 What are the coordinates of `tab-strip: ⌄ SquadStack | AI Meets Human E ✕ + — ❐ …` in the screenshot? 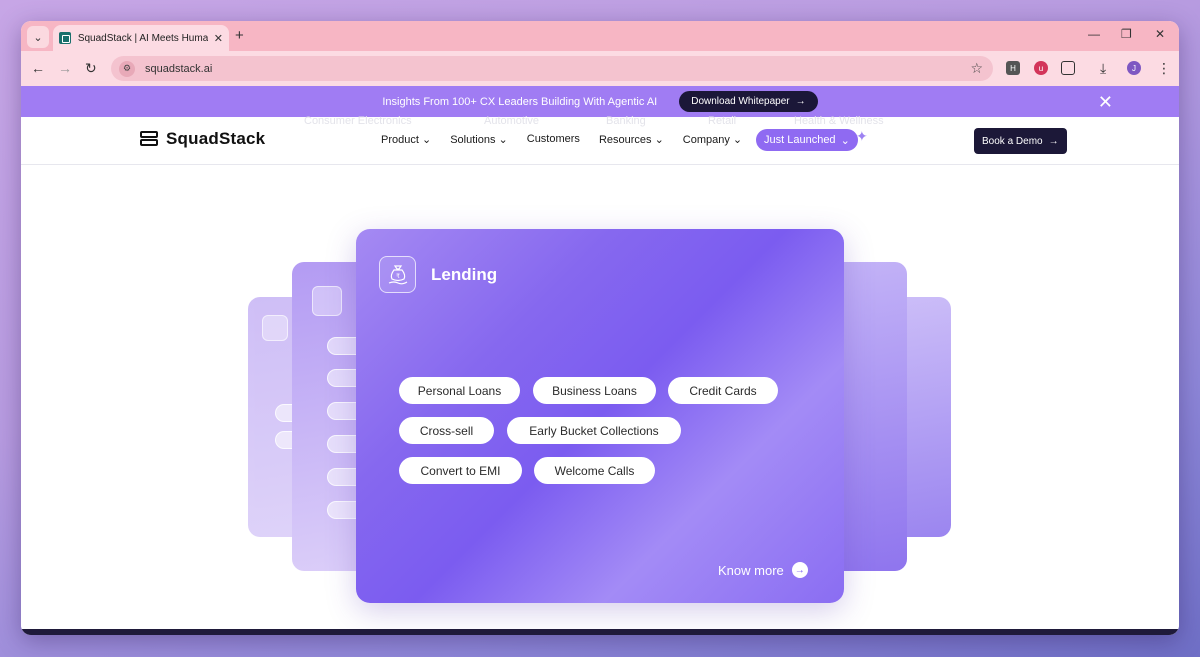 It's located at (600, 36).